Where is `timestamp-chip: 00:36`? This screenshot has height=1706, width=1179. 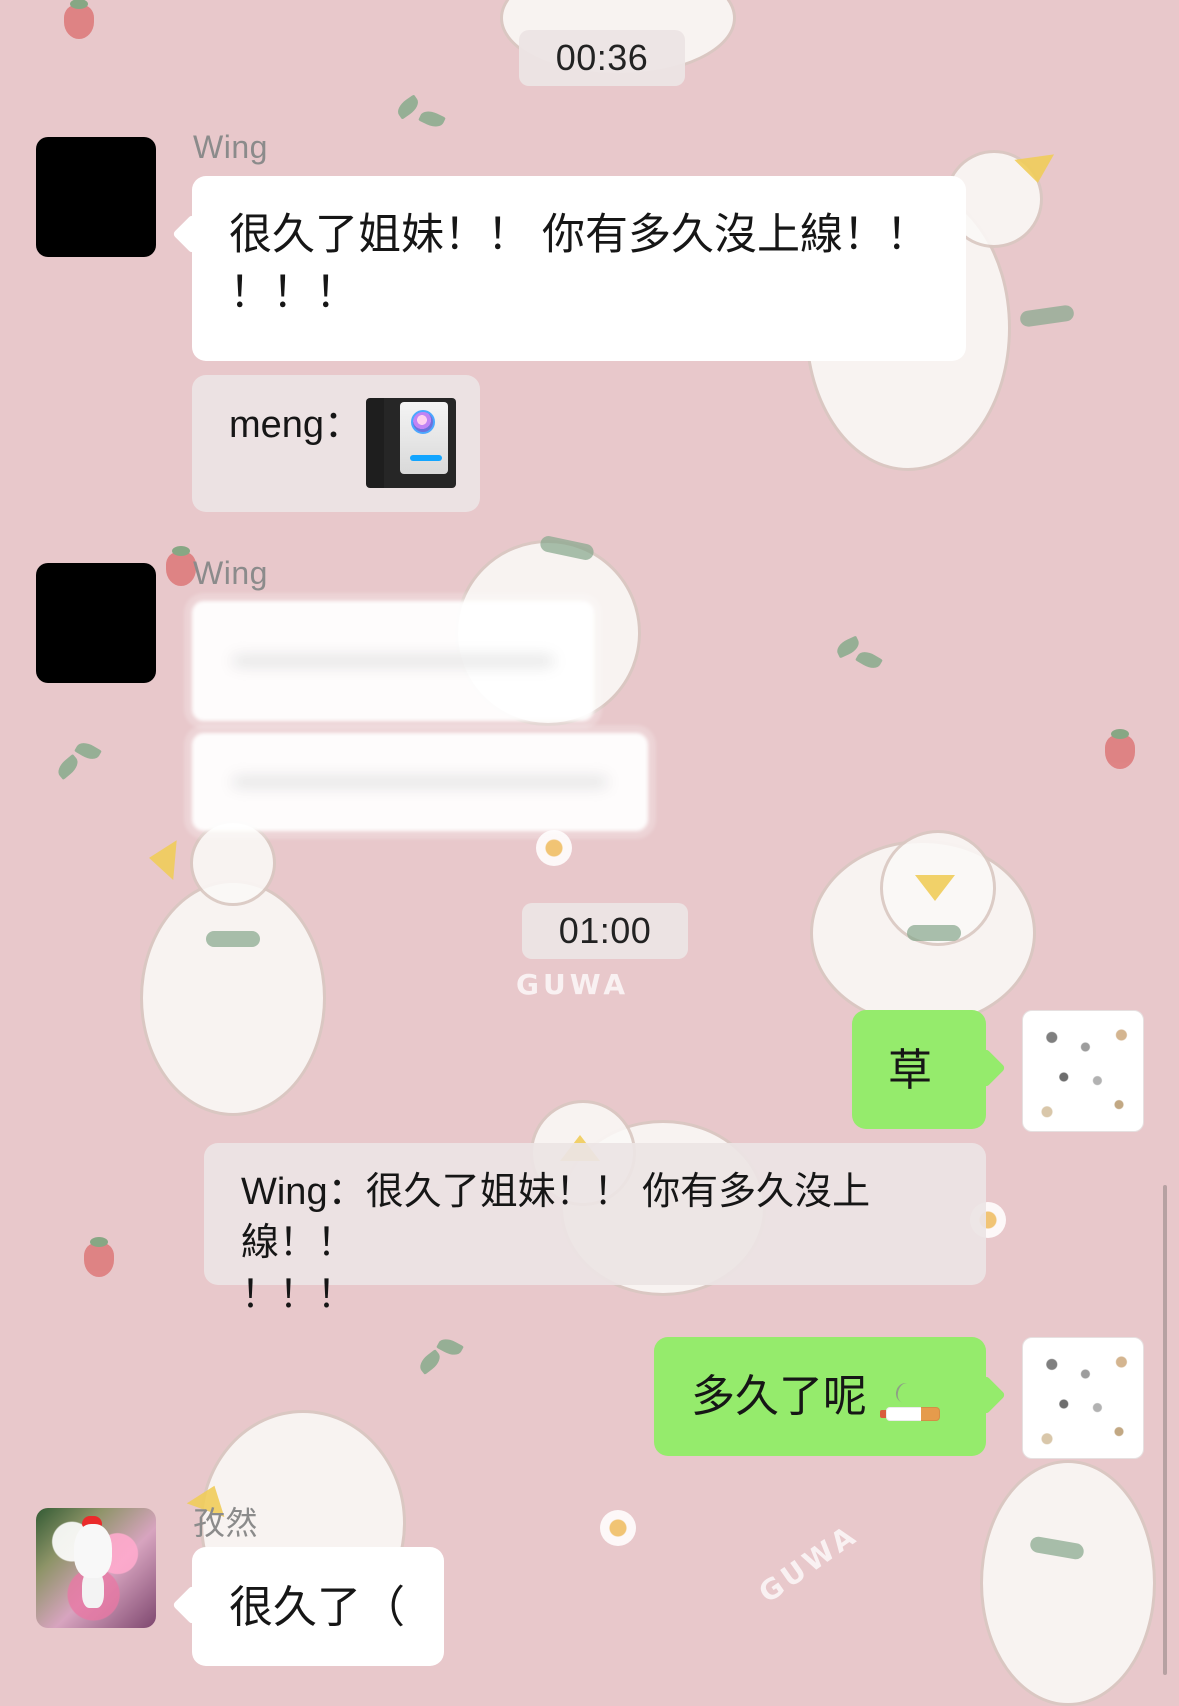 timestamp-chip: 00:36 is located at coordinates (602, 58).